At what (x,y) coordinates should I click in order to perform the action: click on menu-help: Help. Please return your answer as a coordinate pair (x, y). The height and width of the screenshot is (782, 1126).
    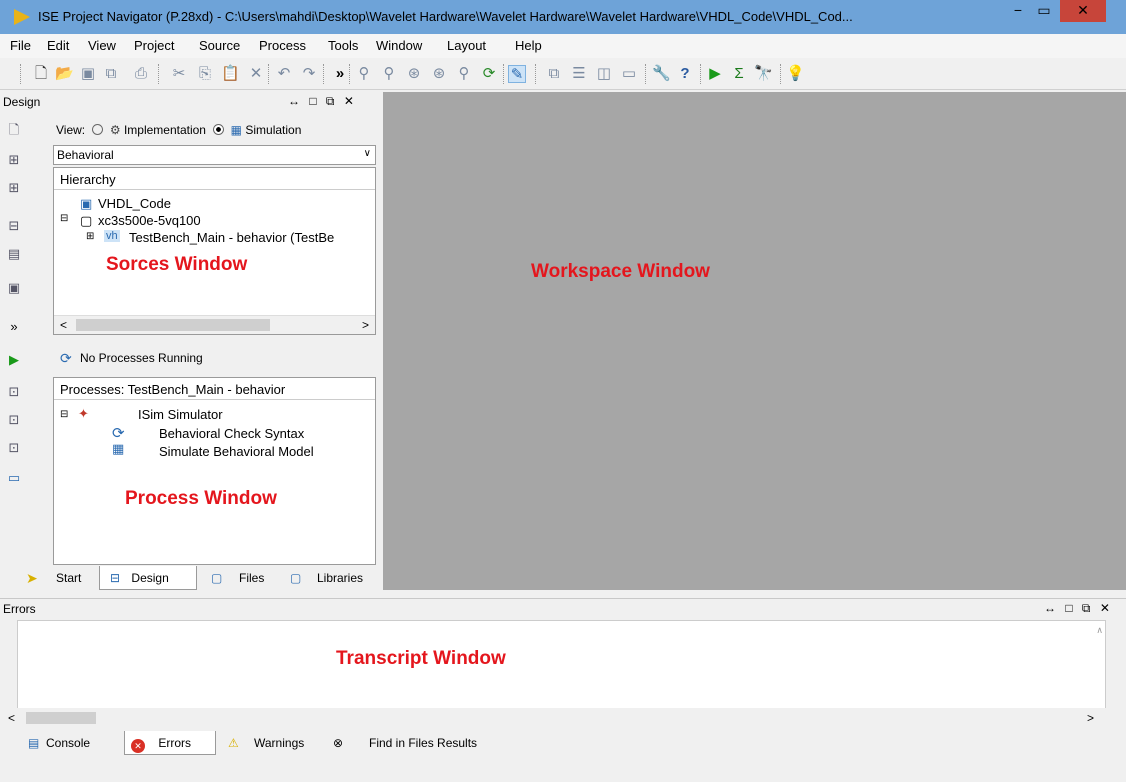
    Looking at the image, I should click on (528, 45).